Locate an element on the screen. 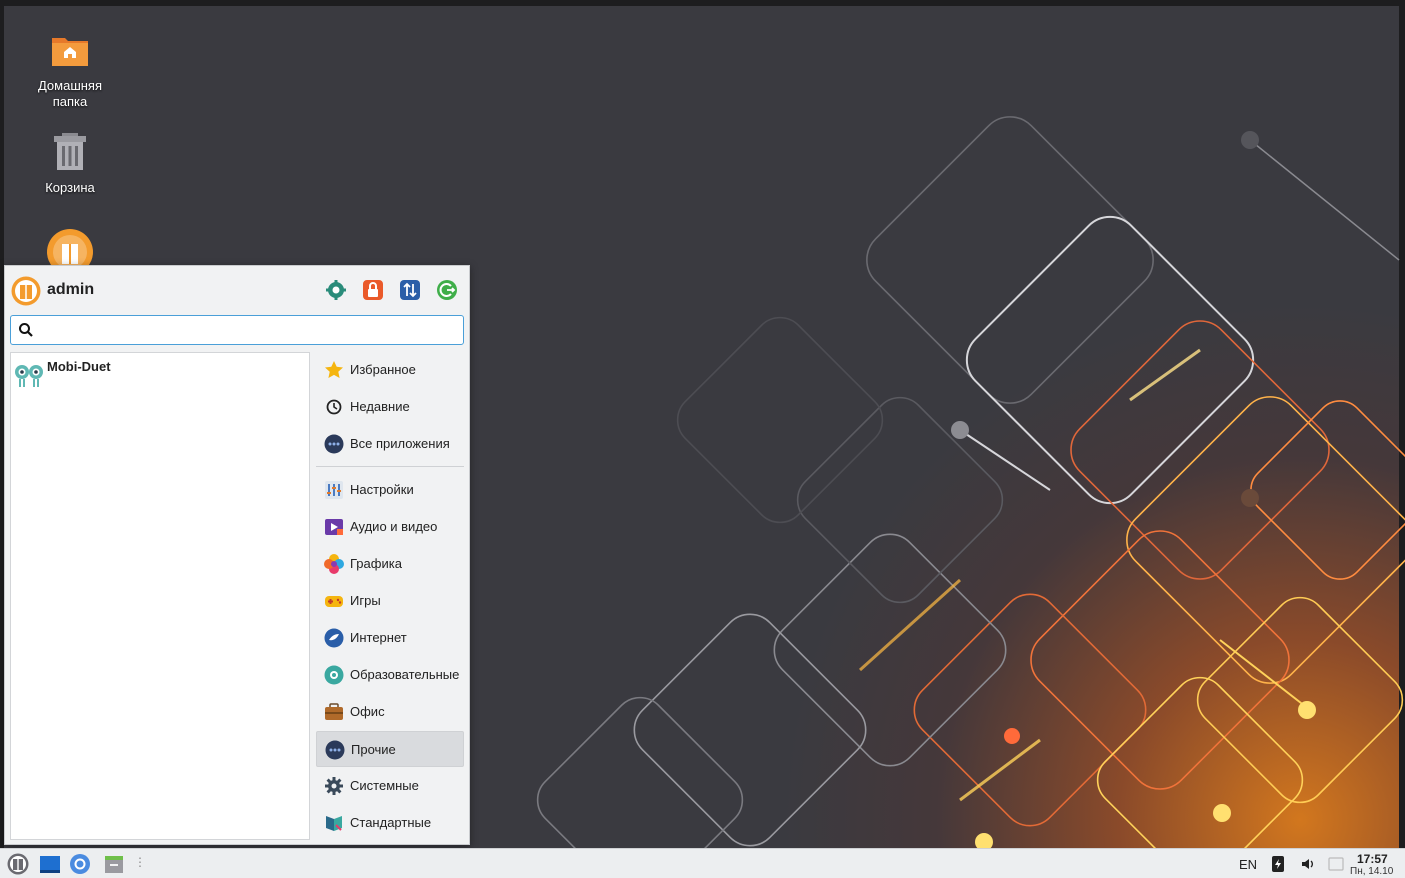  desktop-icon-home: Домашняя папка is located at coordinates (70, 70).